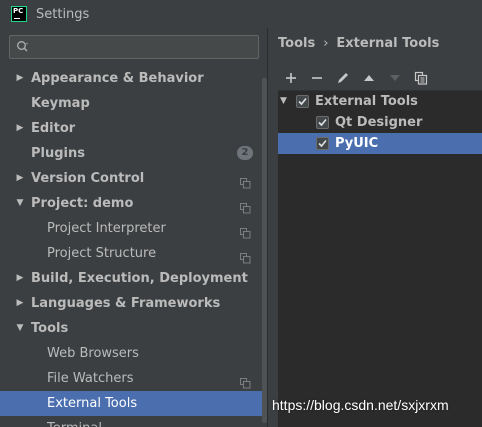  I want to click on move-up-button, so click(369, 78).